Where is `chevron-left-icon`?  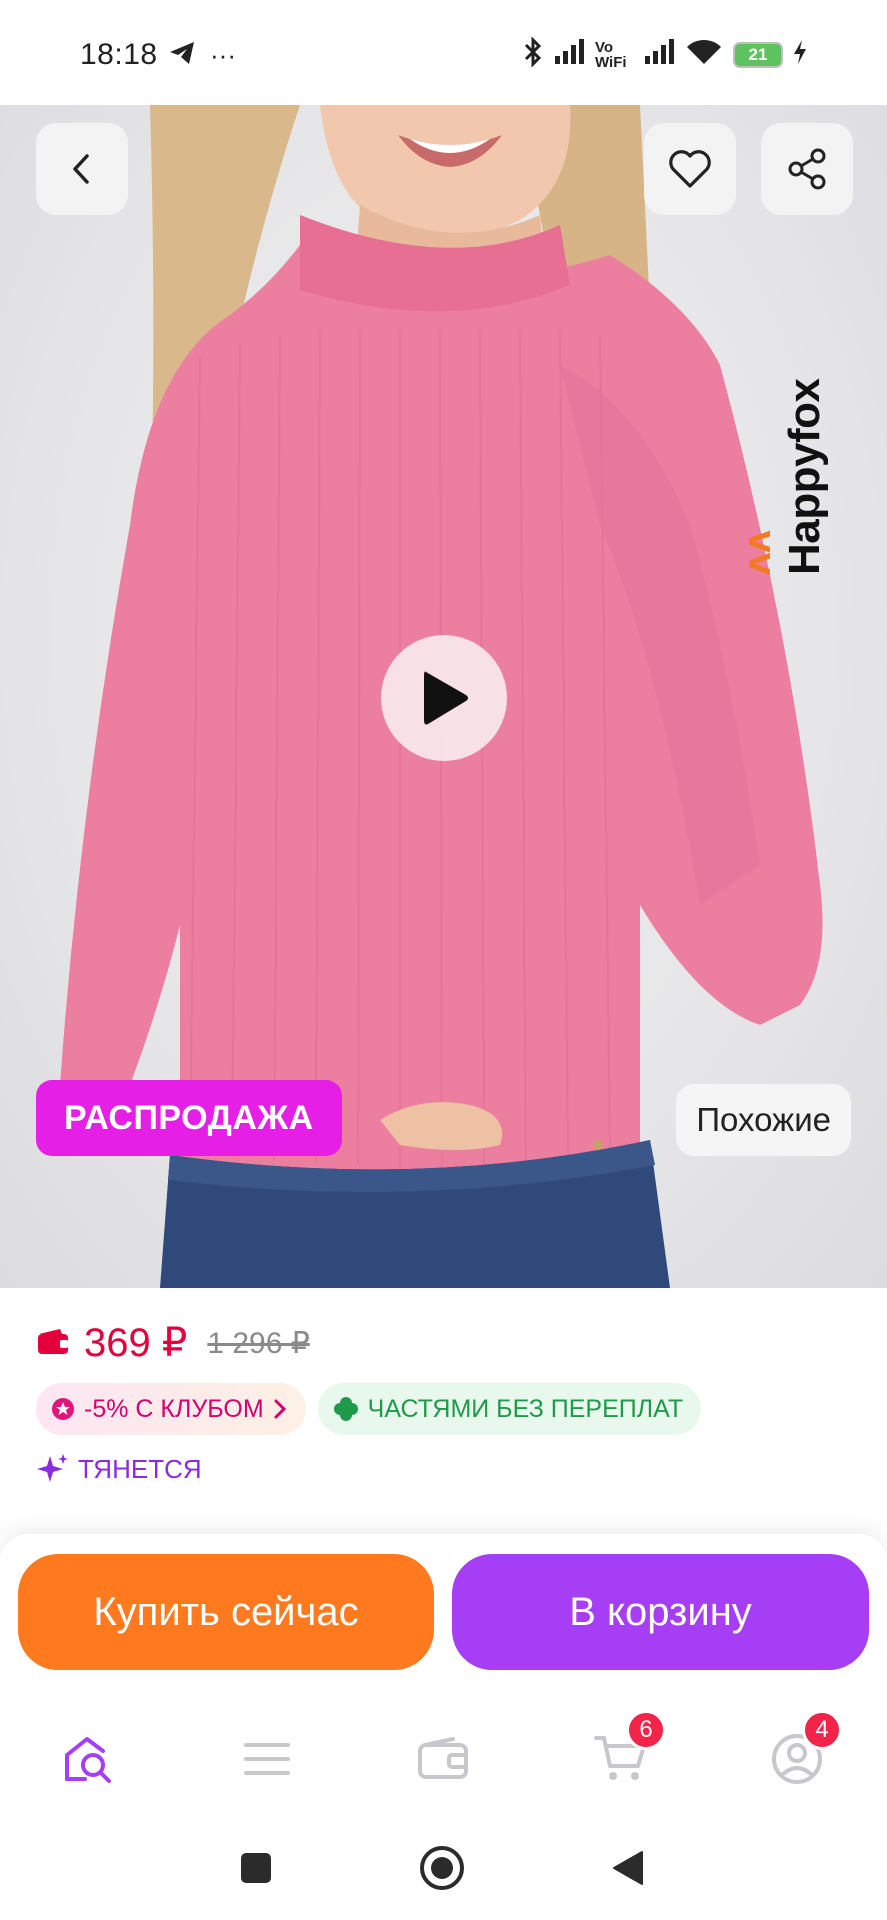
chevron-left-icon is located at coordinates (81, 169).